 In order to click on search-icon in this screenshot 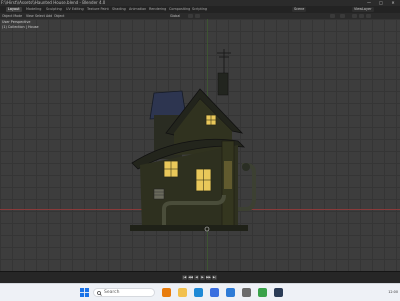, I will do `click(99, 293)`.